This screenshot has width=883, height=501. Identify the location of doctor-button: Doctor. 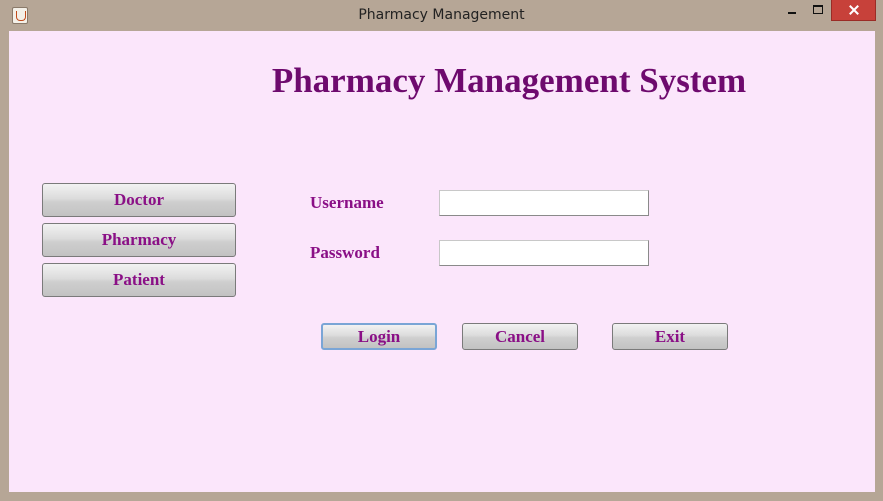
(139, 200).